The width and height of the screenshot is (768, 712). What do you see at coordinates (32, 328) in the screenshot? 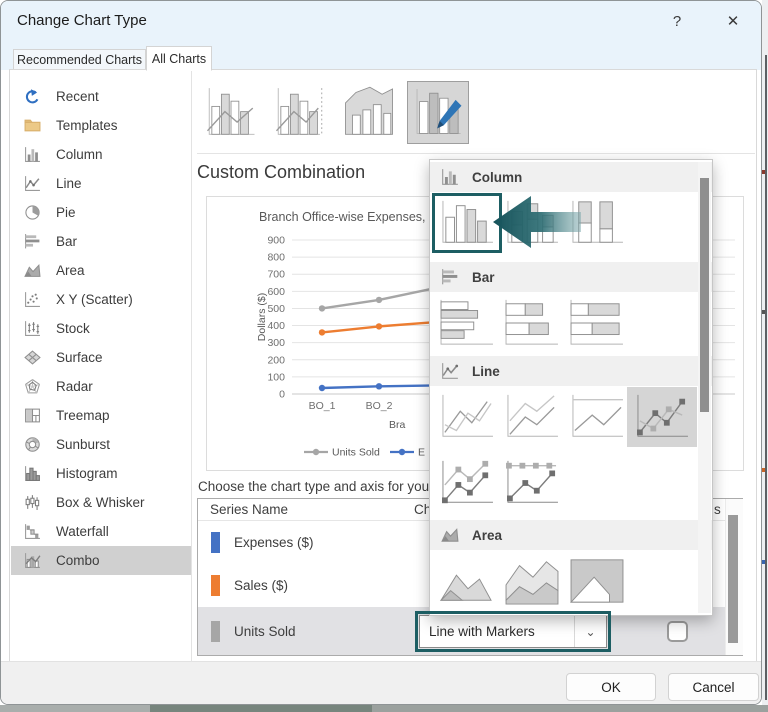
I see `stock-icon` at bounding box center [32, 328].